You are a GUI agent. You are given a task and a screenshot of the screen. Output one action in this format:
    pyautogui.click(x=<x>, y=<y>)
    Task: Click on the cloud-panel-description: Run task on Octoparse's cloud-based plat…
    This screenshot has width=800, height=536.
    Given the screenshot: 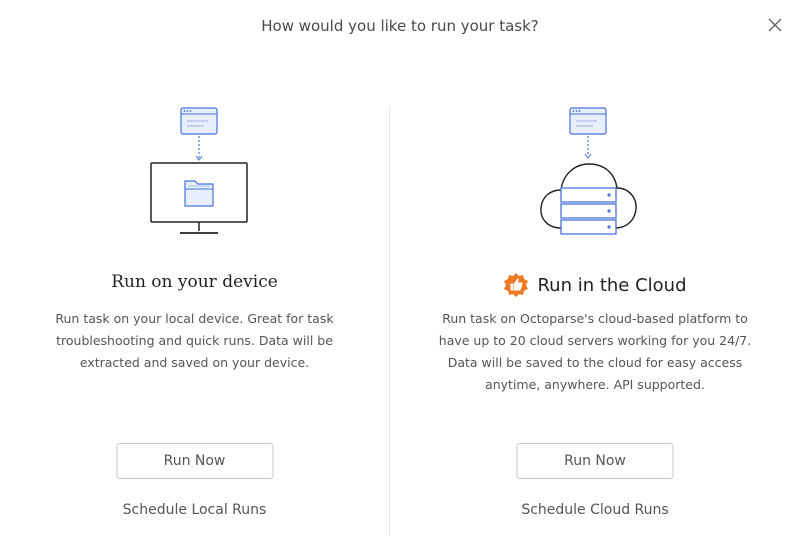 What is the action you would take?
    pyautogui.click(x=595, y=351)
    